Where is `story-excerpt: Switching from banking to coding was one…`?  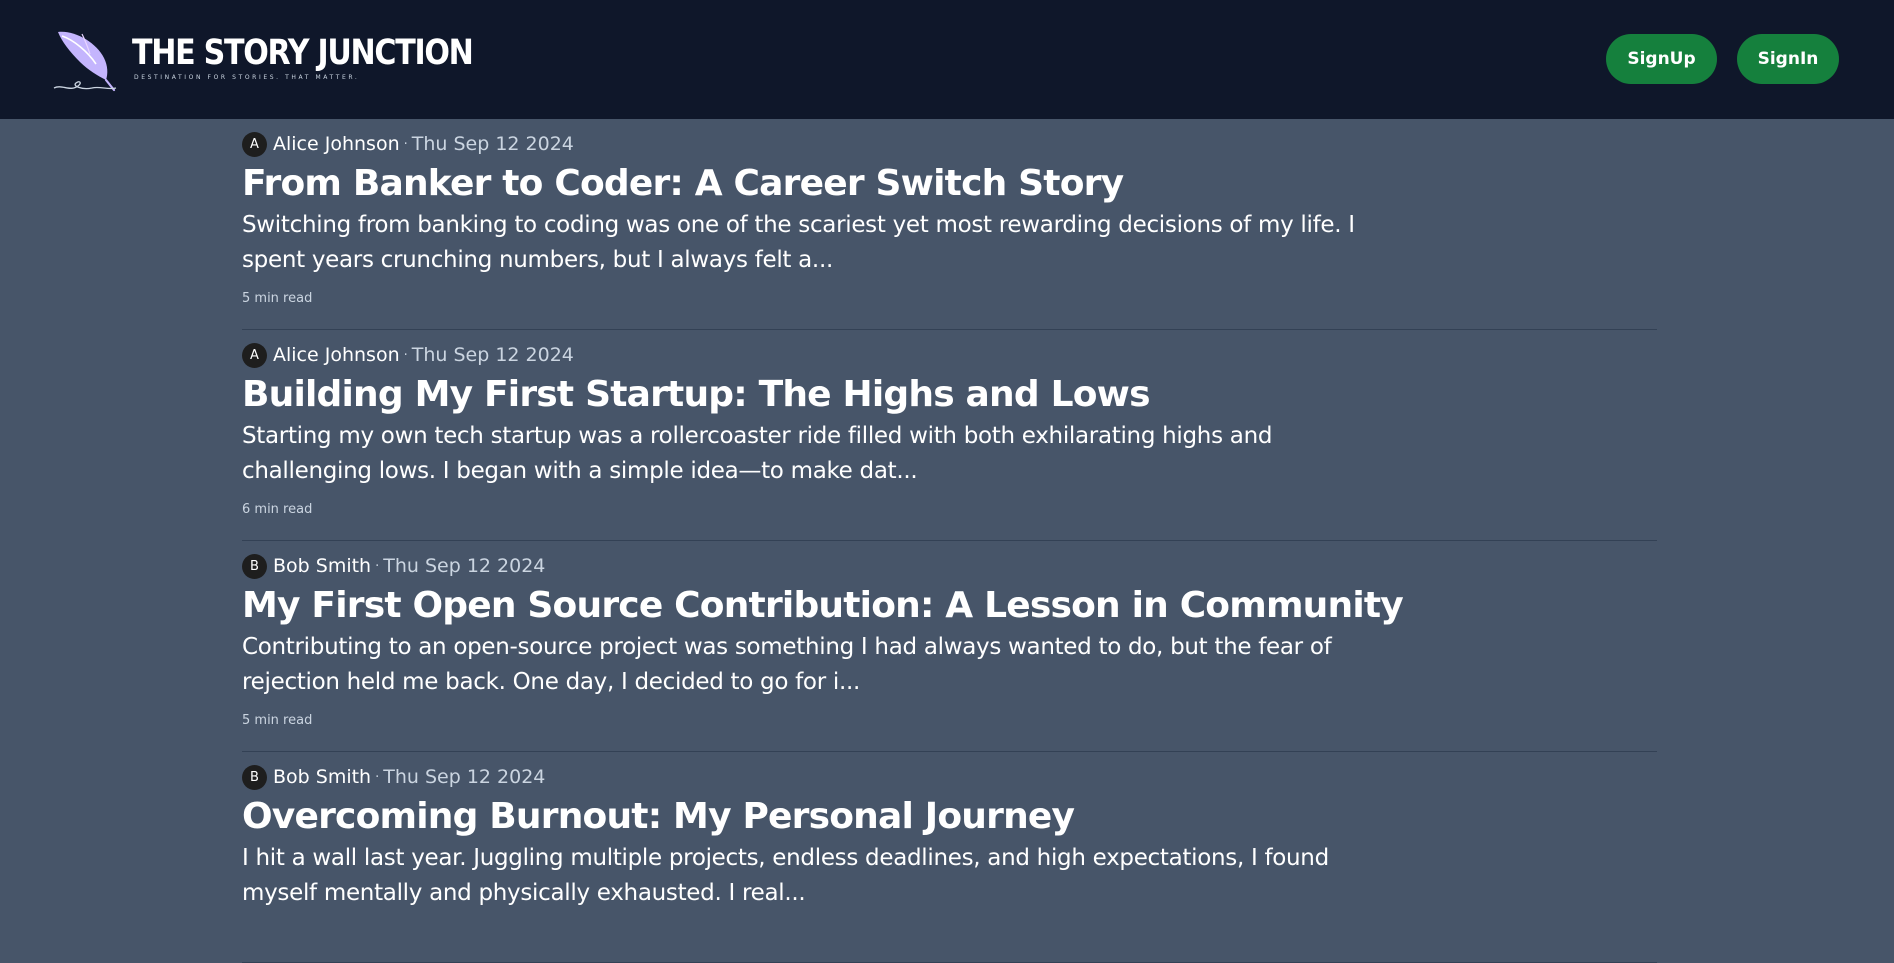
story-excerpt: Switching from banking to coding was one… is located at coordinates (798, 242).